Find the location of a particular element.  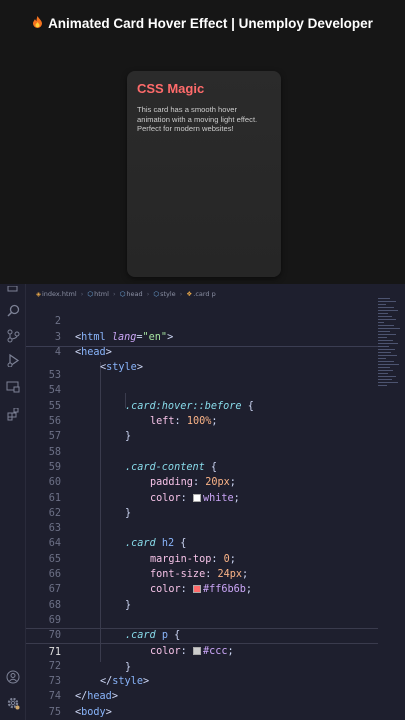

code-line: 74 <body> is located at coordinates (202, 695).